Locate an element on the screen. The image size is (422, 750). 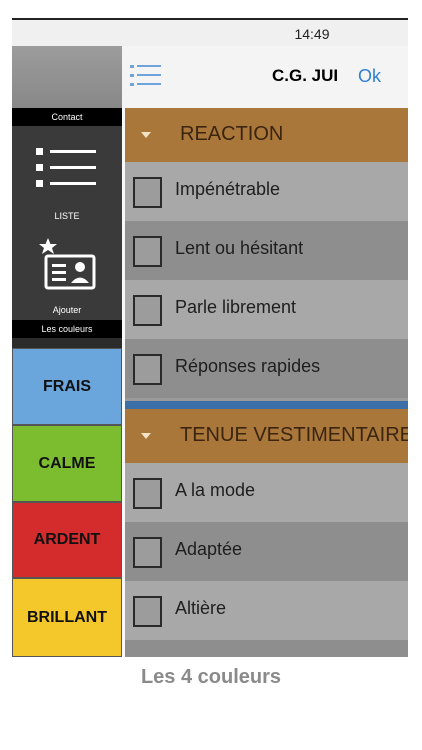
checklist-item-label: Lent ou hésitant is located at coordinates (239, 248).